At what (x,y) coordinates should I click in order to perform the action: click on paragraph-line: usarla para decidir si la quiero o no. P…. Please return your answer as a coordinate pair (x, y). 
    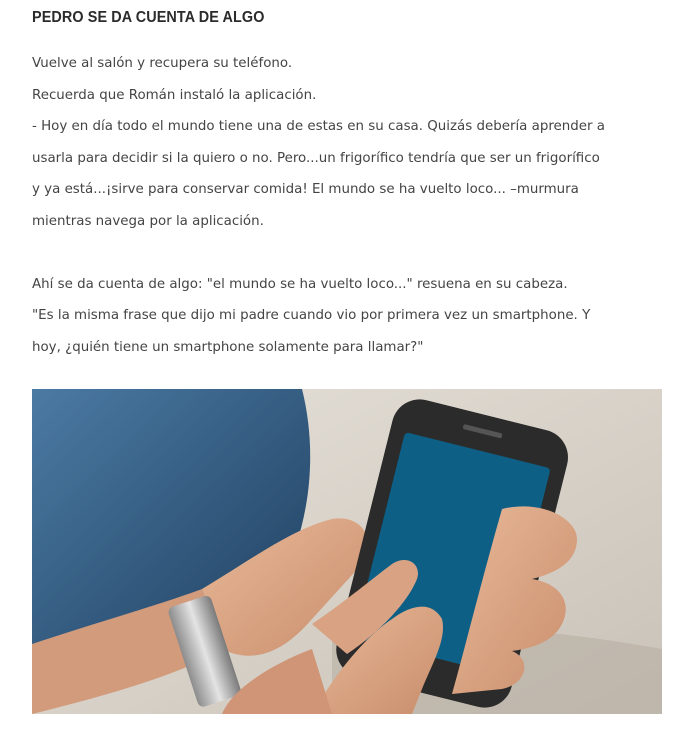
    Looking at the image, I should click on (316, 158).